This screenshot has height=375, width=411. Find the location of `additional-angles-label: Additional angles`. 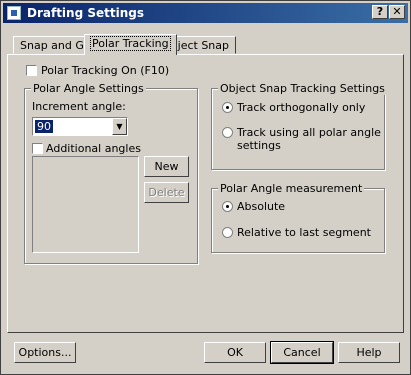

additional-angles-label: Additional angles is located at coordinates (93, 148).